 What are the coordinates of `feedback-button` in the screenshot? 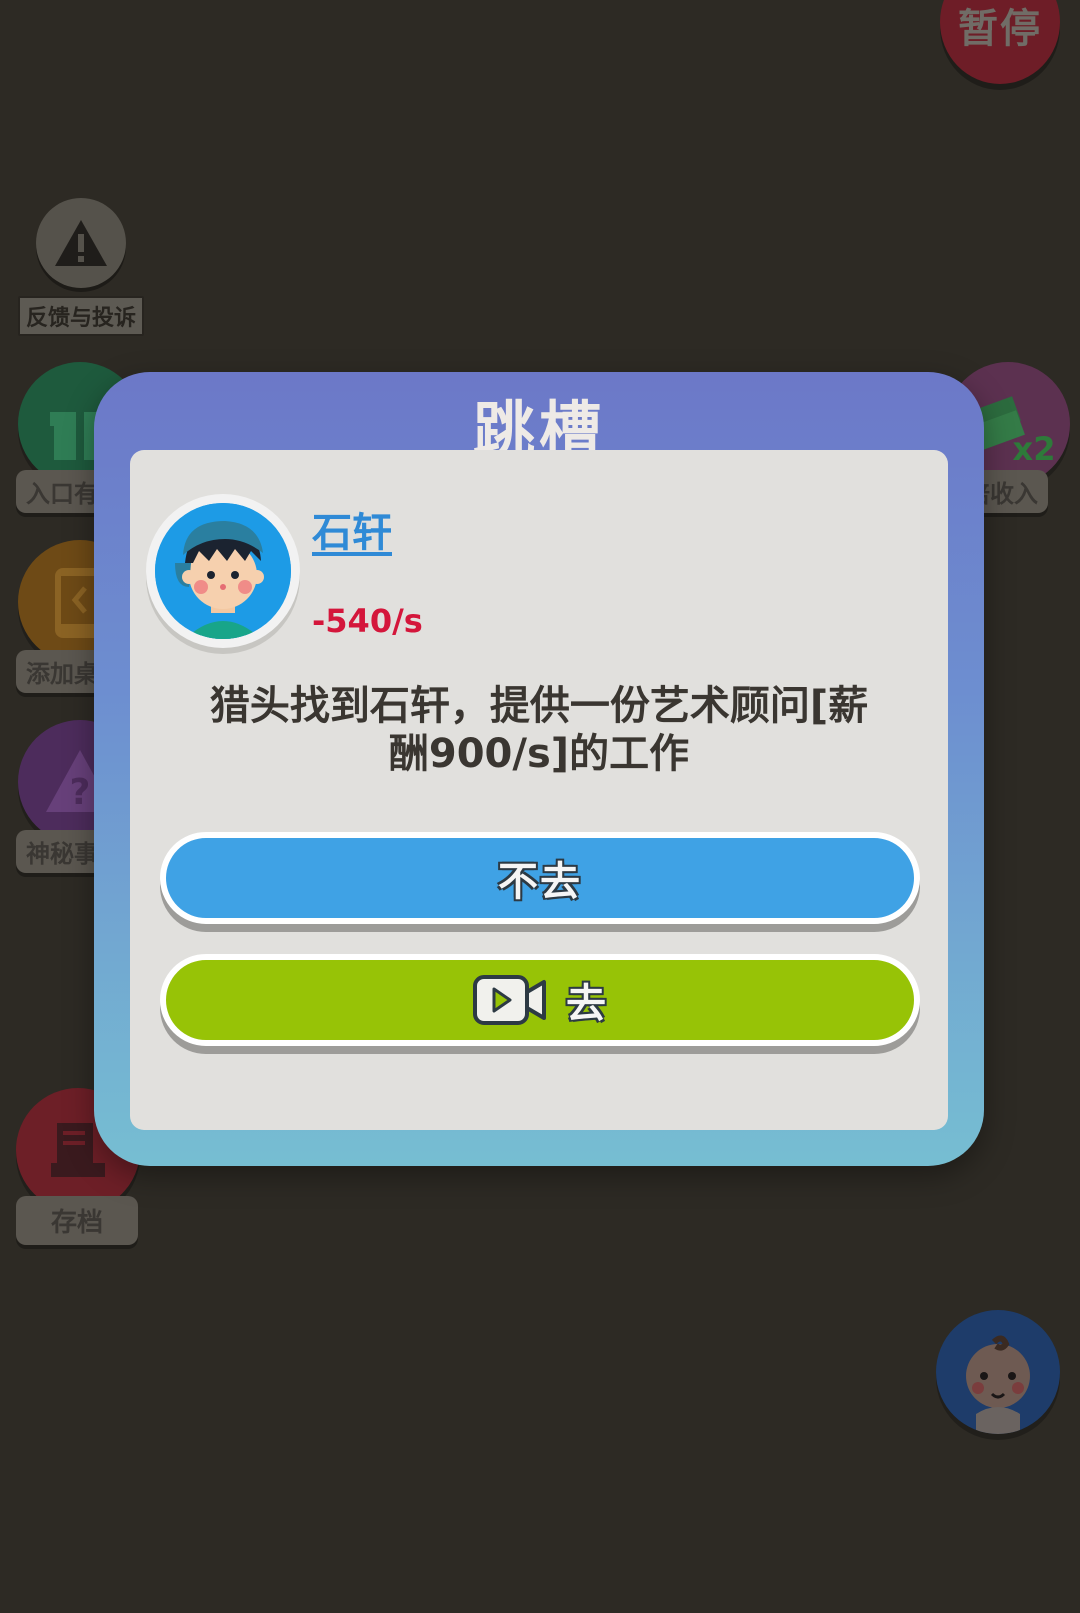 It's located at (81, 243).